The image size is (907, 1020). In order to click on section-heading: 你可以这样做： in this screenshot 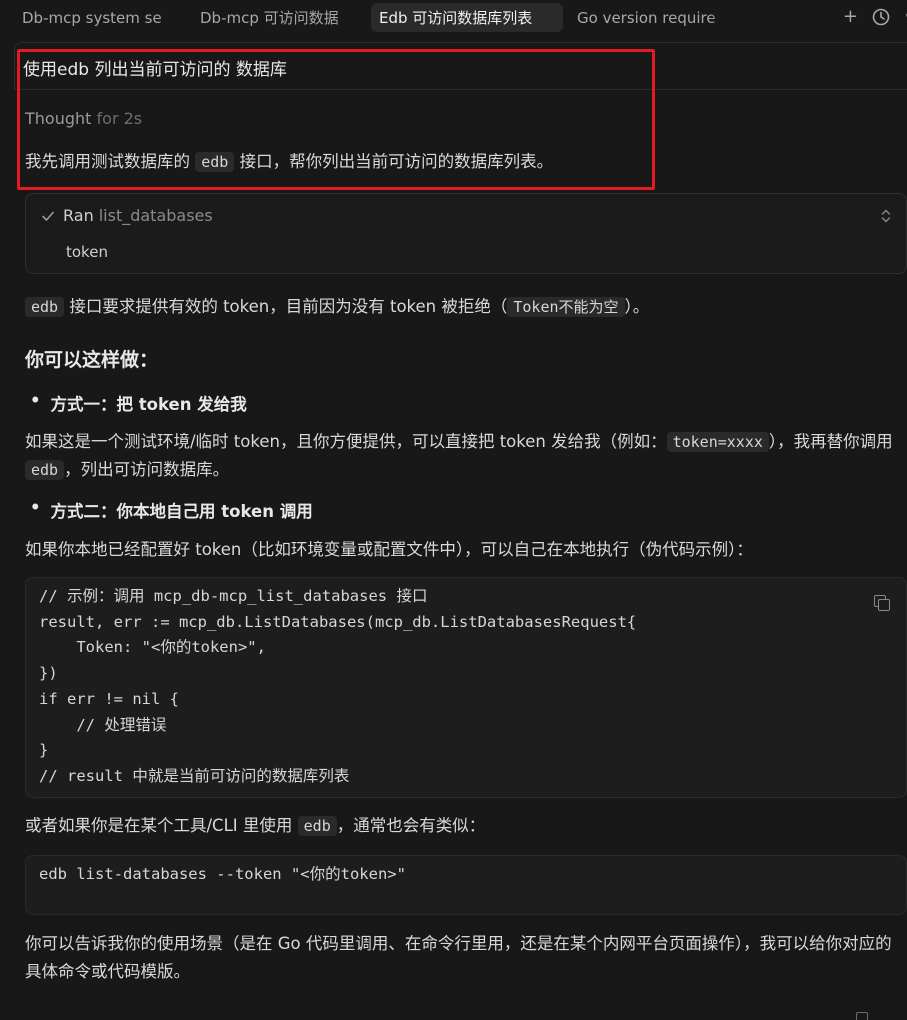, I will do `click(92, 360)`.